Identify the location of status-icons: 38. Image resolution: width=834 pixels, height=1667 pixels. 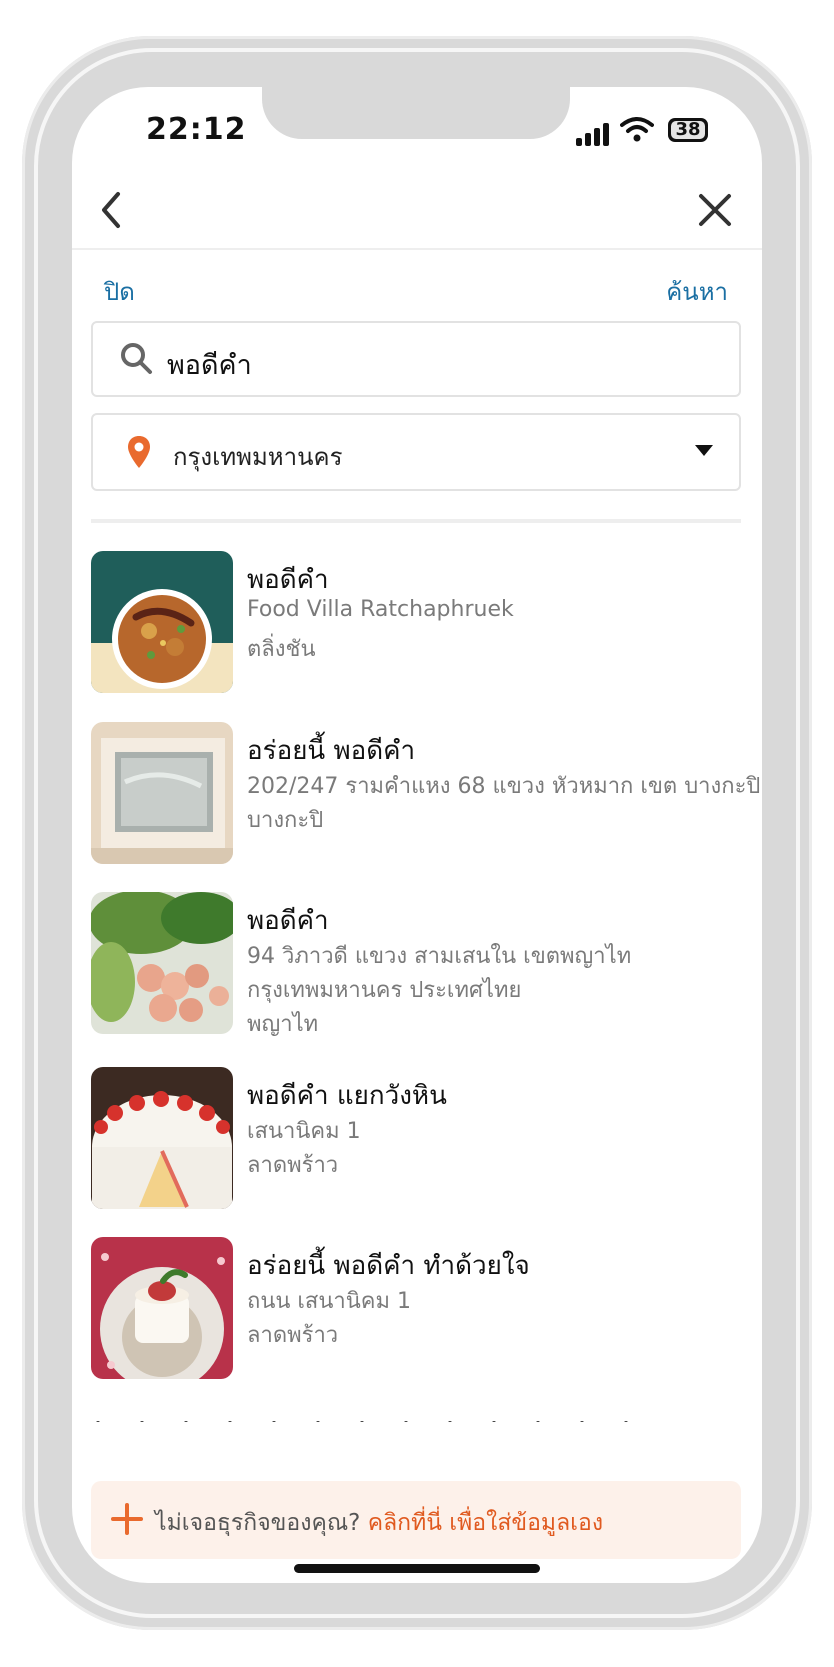
(646, 131).